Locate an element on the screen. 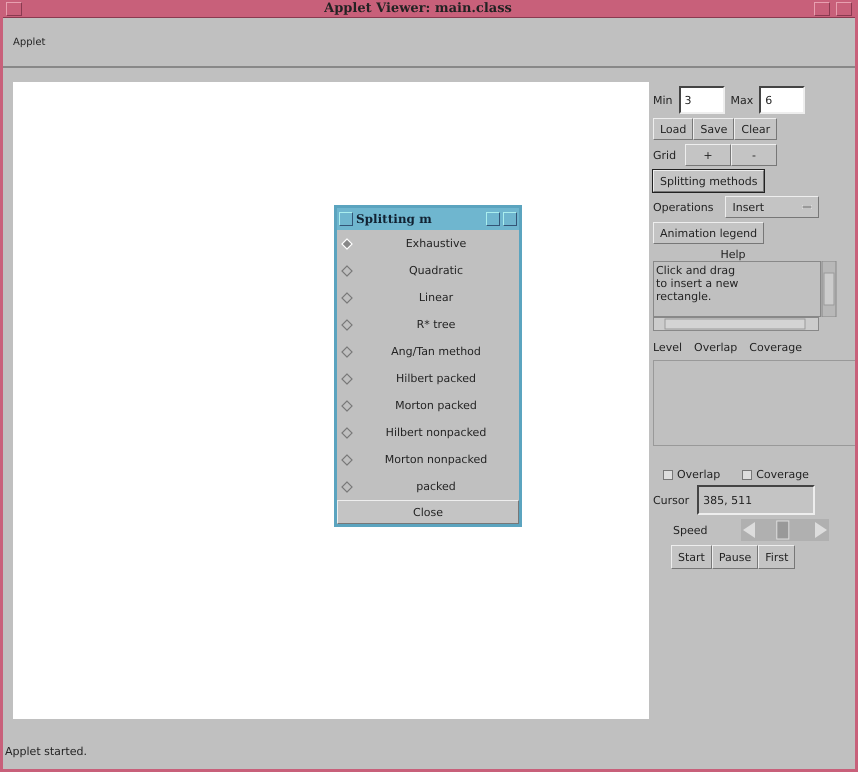  maximize-button is located at coordinates (844, 9).